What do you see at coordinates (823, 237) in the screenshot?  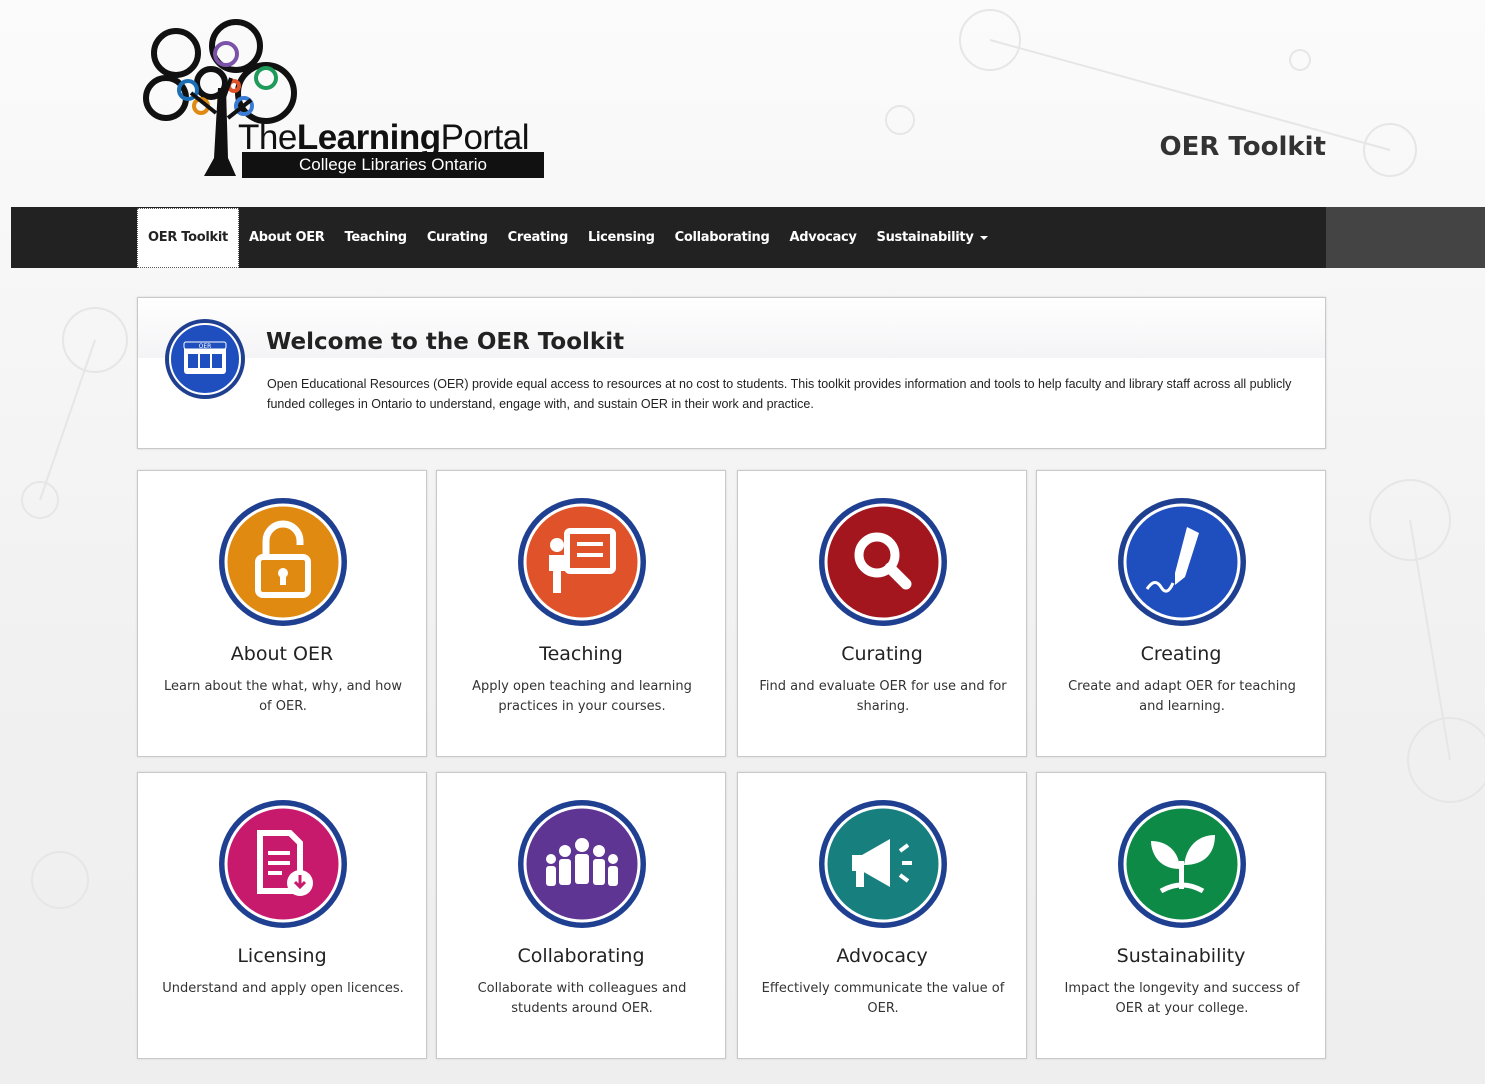 I see `nav-item-advocacy: Advocacy` at bounding box center [823, 237].